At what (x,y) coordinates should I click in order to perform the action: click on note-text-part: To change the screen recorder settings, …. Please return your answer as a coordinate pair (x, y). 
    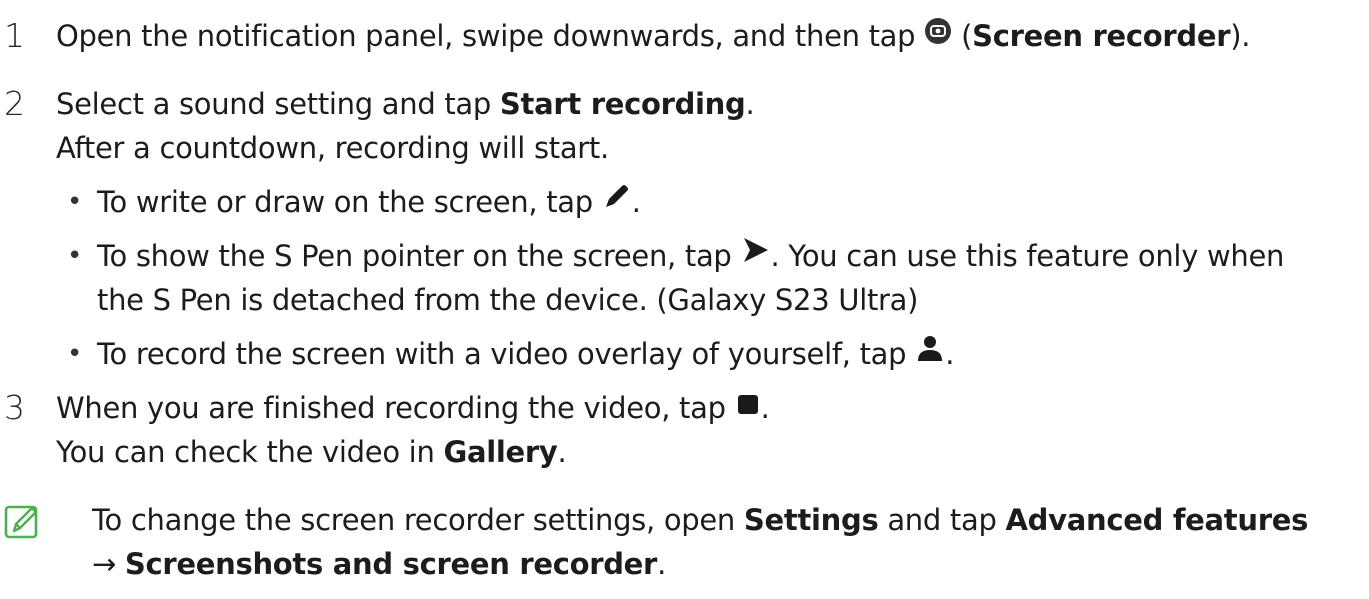
    Looking at the image, I should click on (418, 520).